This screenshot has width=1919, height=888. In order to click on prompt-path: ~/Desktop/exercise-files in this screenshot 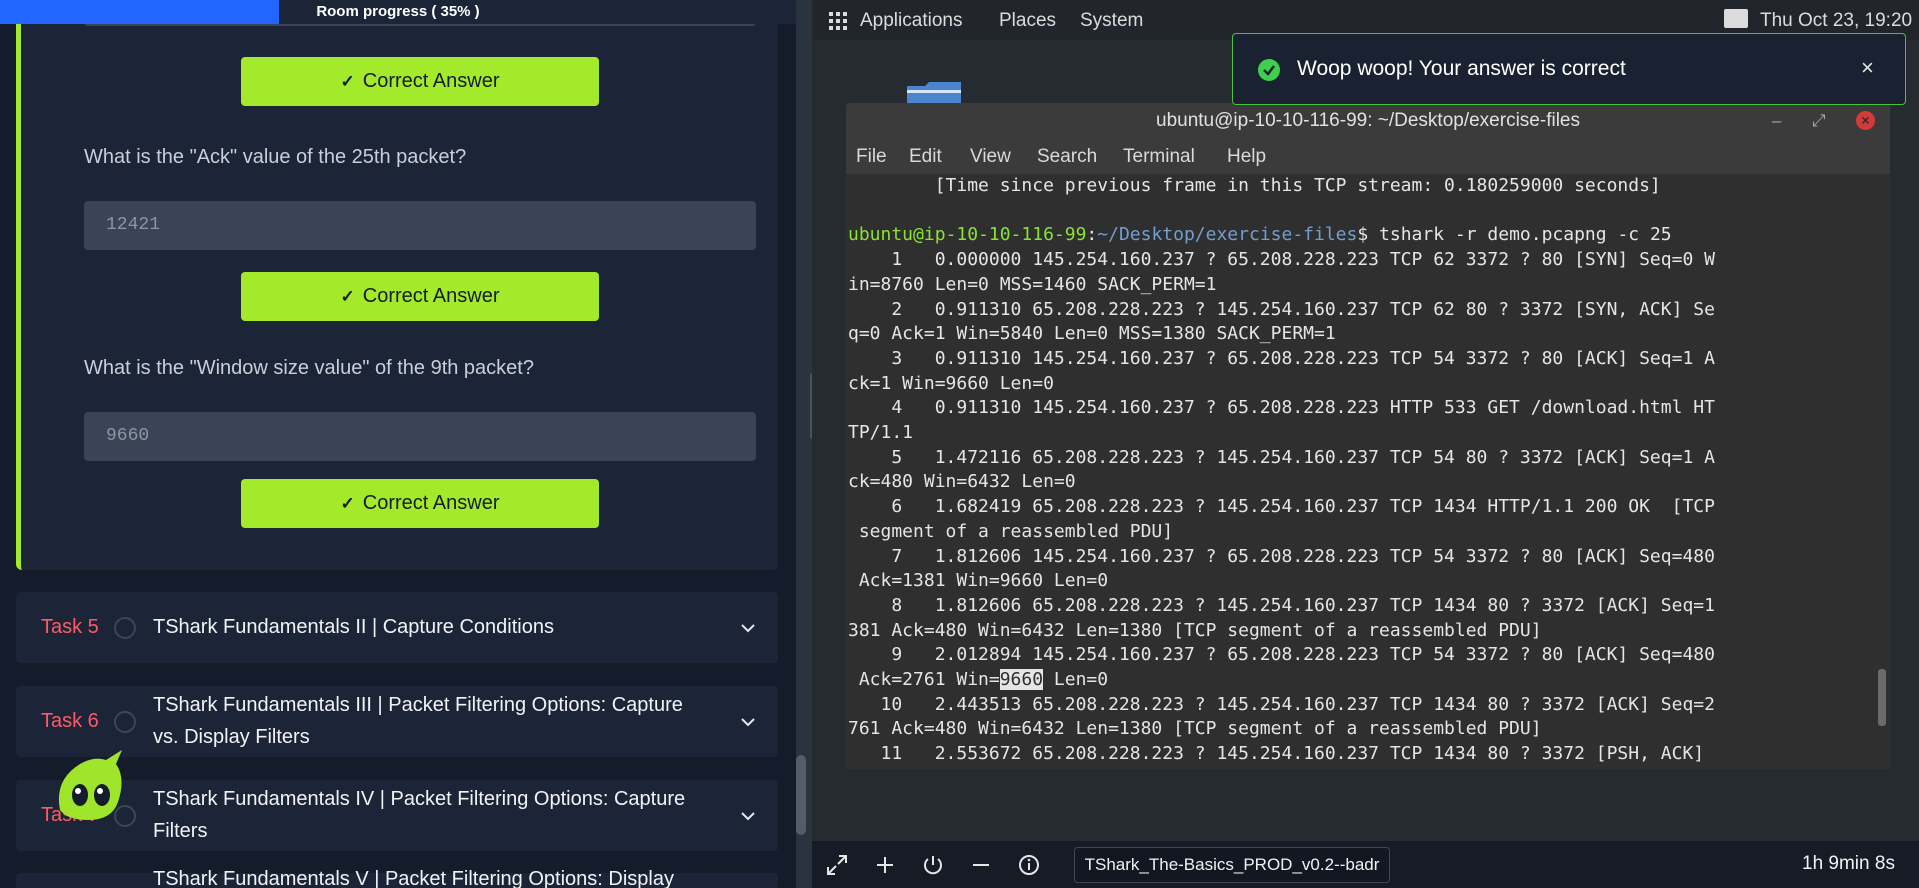, I will do `click(1227, 235)`.